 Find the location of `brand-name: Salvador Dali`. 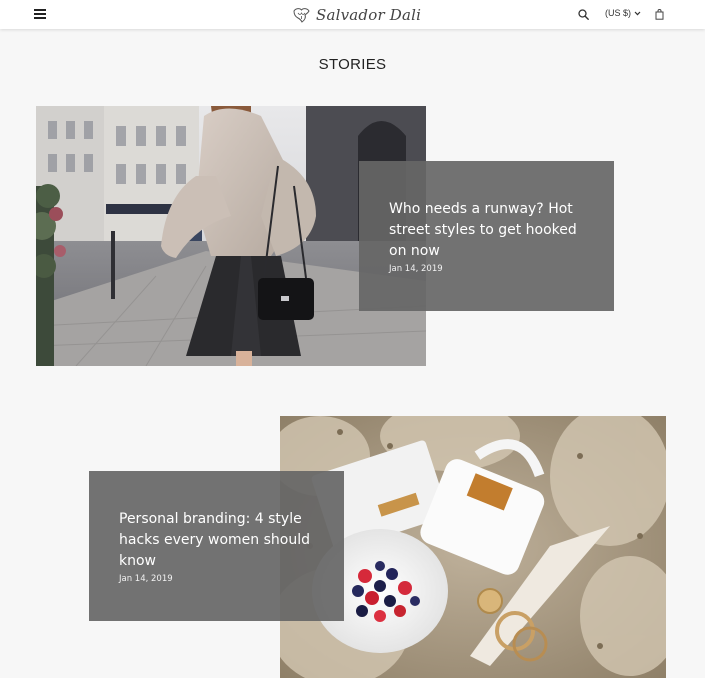

brand-name: Salvador Dali is located at coordinates (369, 15).